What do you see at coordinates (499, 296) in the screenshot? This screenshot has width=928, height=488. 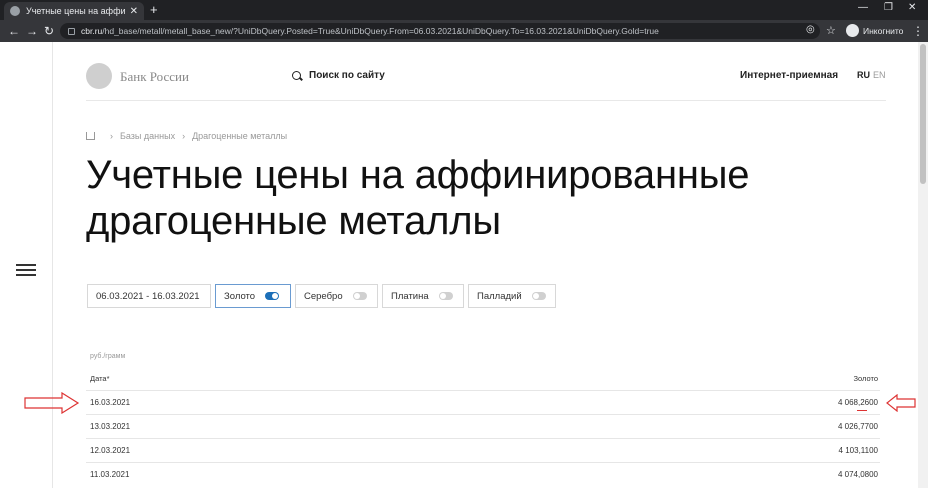 I see `palladium-label: Палладий` at bounding box center [499, 296].